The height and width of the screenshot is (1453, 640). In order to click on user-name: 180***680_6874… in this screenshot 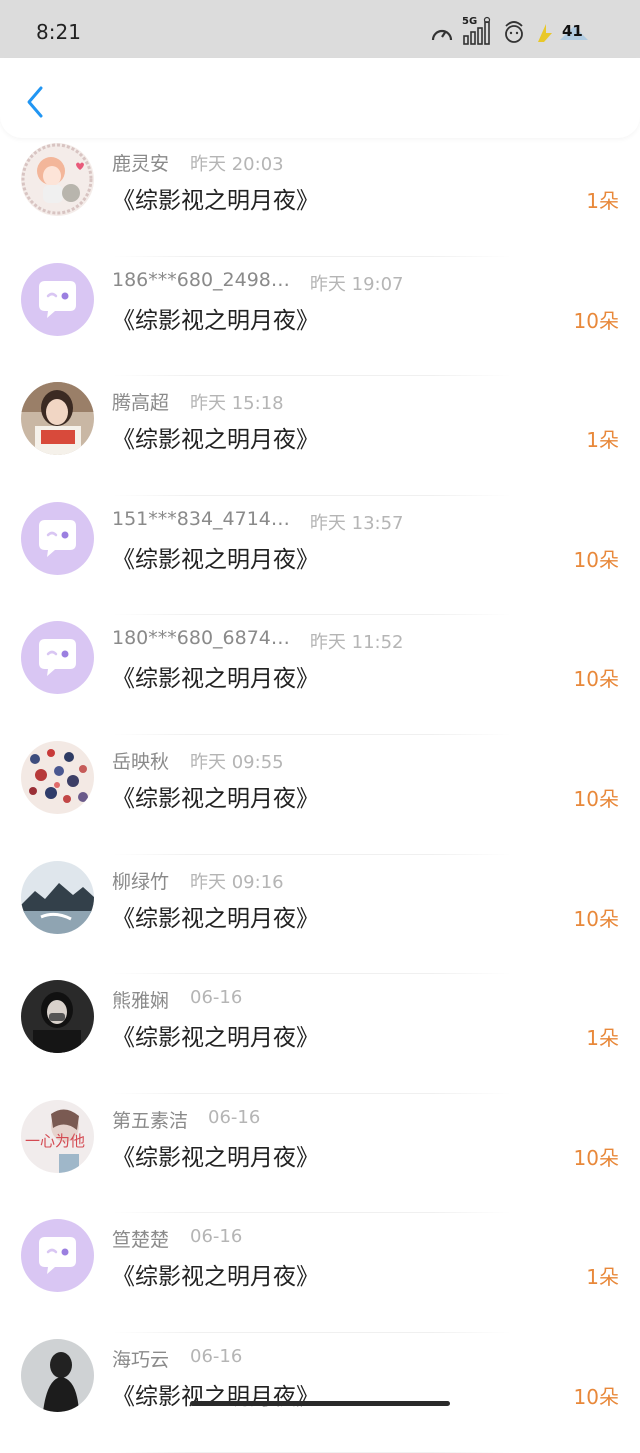, I will do `click(201, 638)`.